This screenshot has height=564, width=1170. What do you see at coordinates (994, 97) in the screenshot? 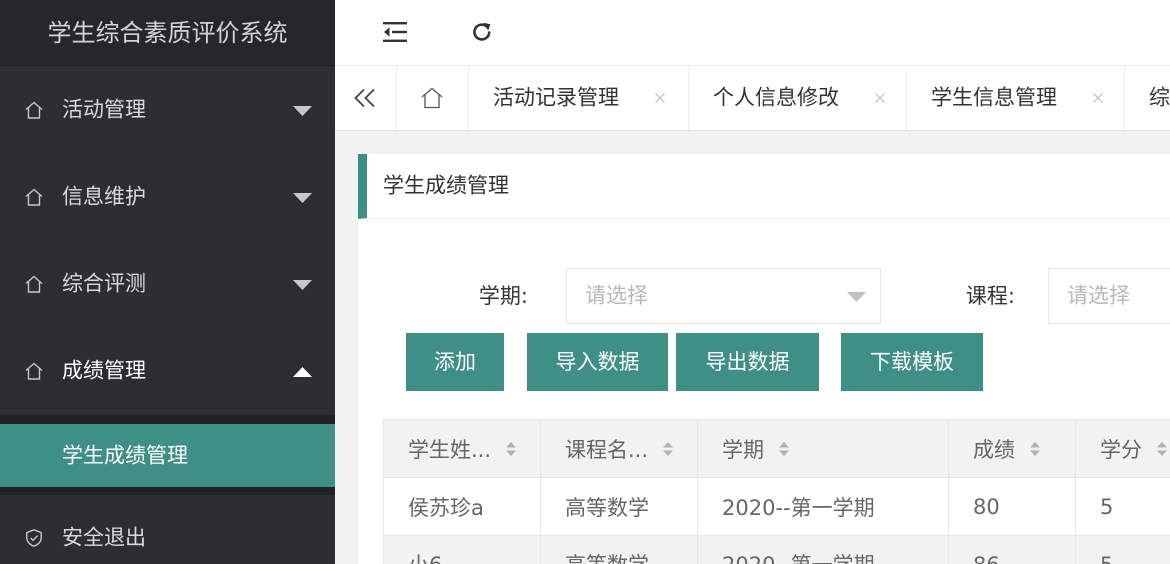
I see `tab-label: 学生信息管理` at bounding box center [994, 97].